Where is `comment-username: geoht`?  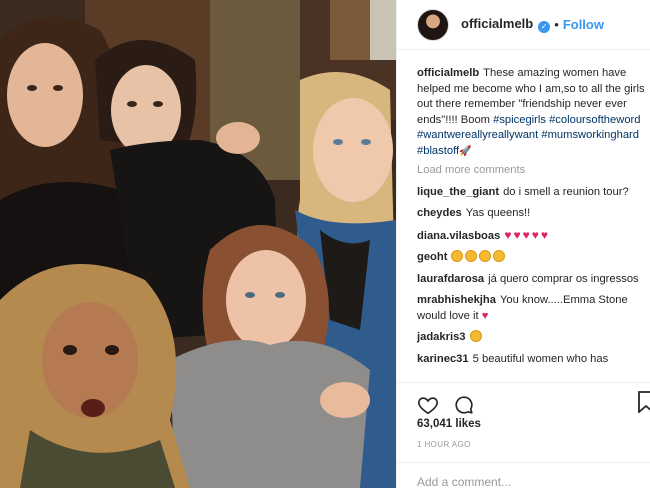 comment-username: geoht is located at coordinates (432, 257).